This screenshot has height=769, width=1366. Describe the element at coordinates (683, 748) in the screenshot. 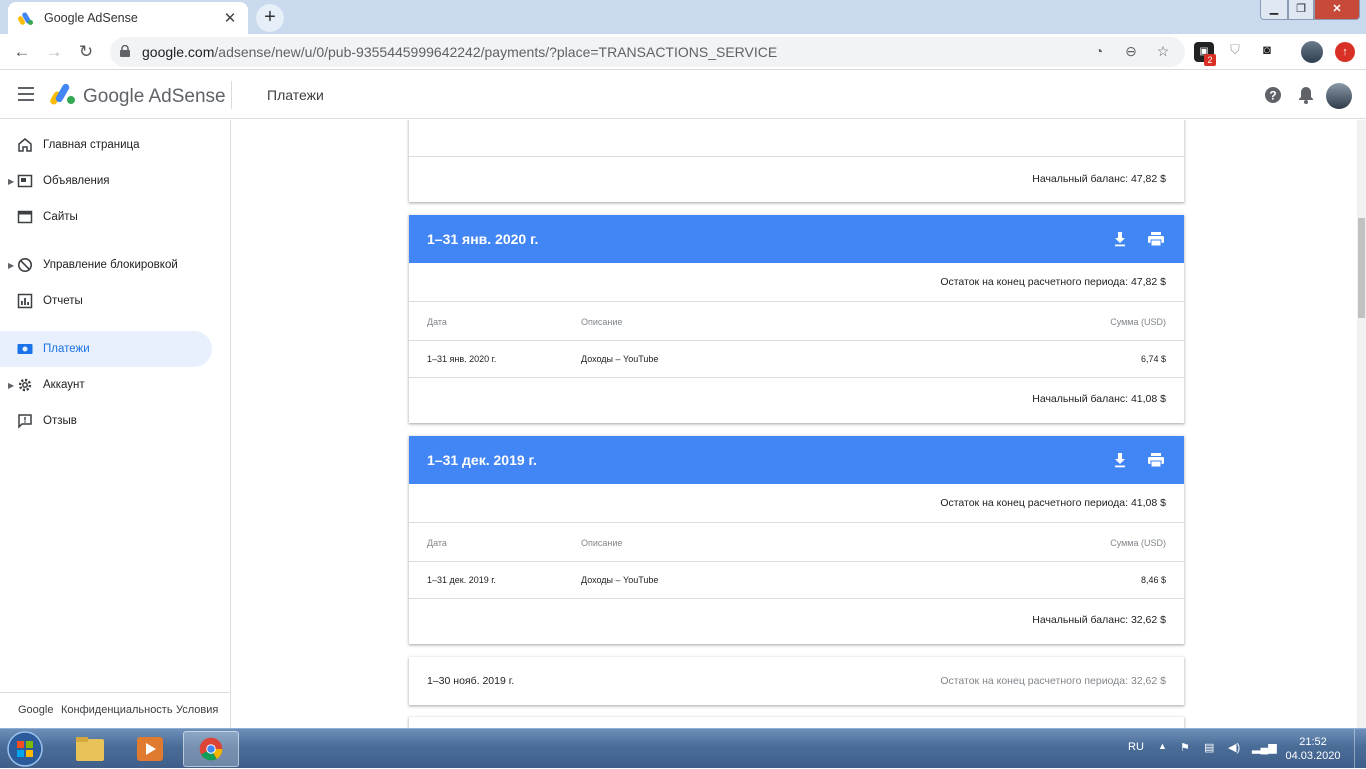

I see `taskbar: RU ▲ ⚑ ▤ ◀) ▂▄▆ 21:52 04.03.2020` at that location.